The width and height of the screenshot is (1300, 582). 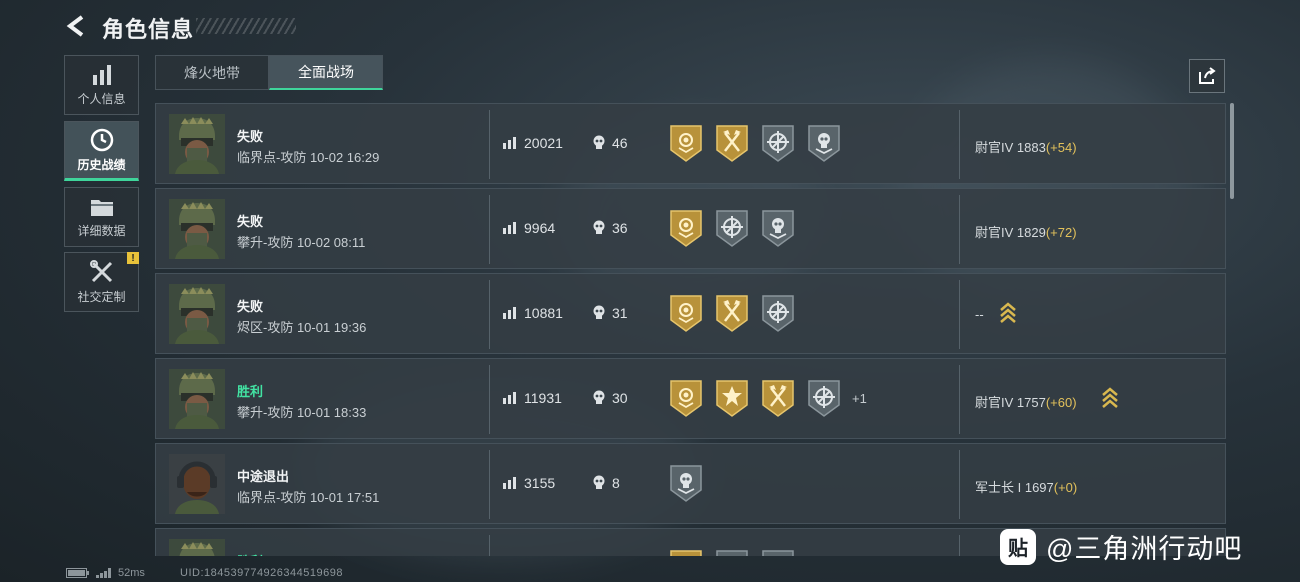 I want to click on signal-icon, so click(x=103, y=573).